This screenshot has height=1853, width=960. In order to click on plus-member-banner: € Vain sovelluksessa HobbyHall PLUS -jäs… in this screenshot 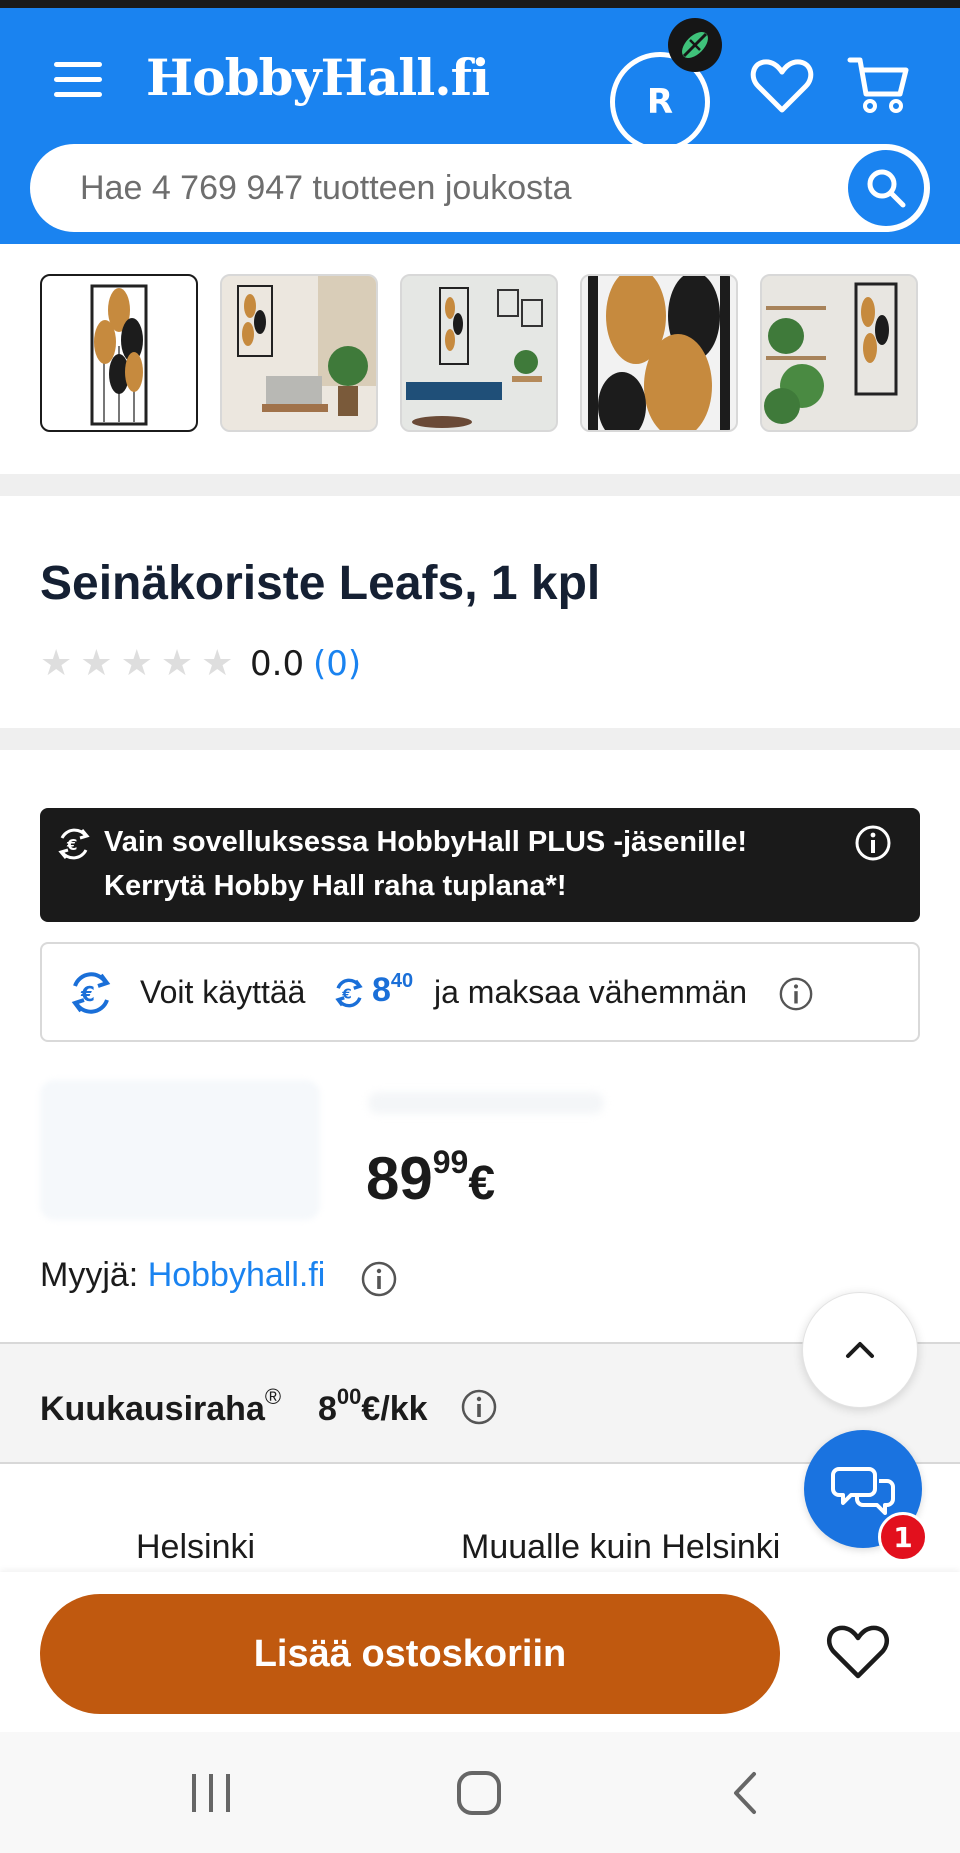, I will do `click(480, 865)`.